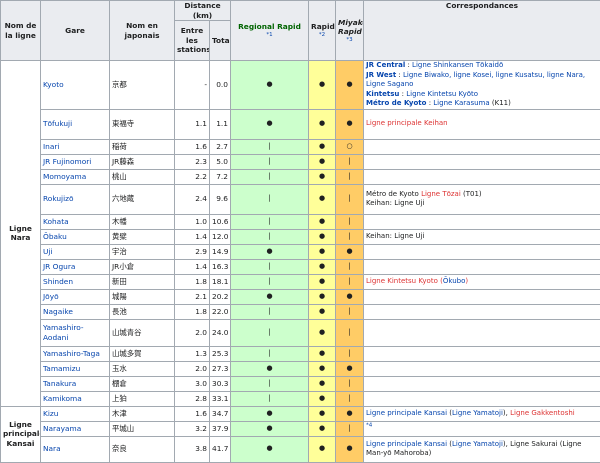 This screenshot has width=600, height=463. I want to click on station-link: Tōfukuji, so click(57, 123).